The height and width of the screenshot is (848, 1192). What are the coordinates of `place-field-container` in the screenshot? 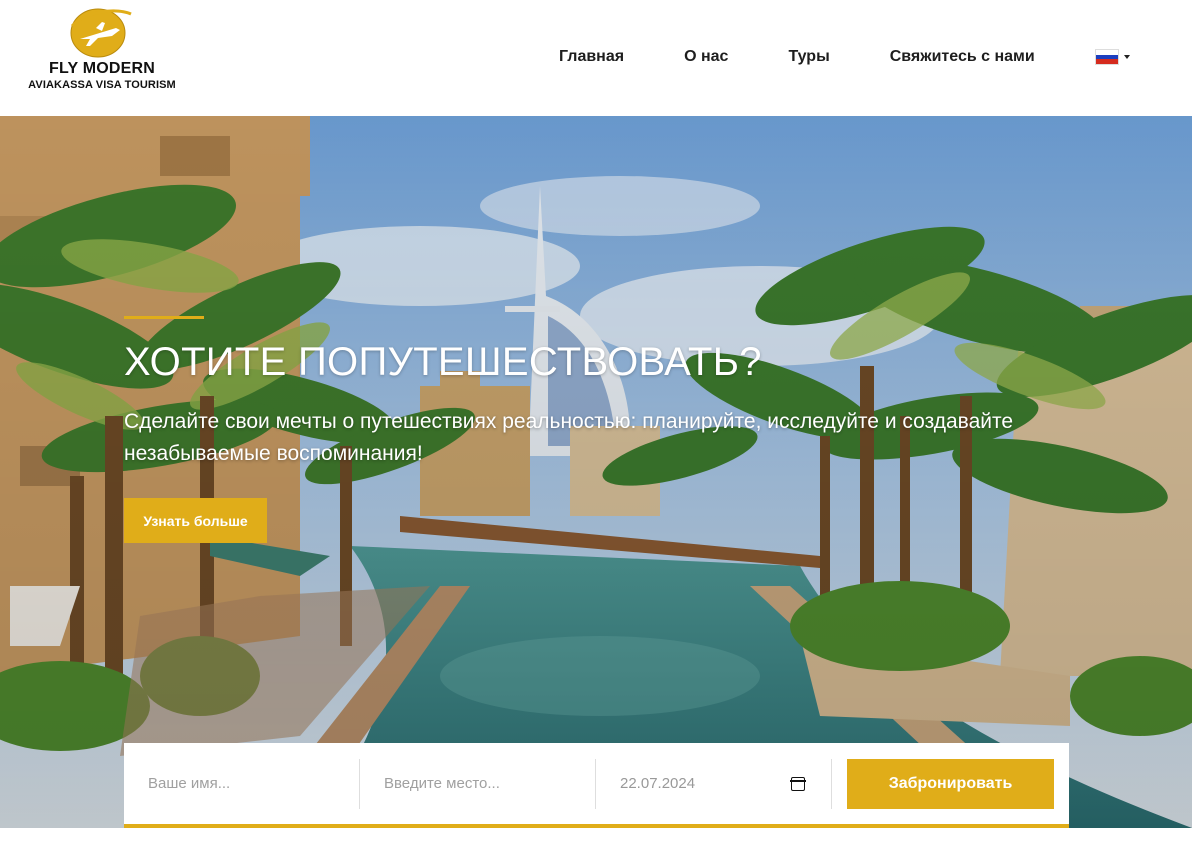 It's located at (478, 783).